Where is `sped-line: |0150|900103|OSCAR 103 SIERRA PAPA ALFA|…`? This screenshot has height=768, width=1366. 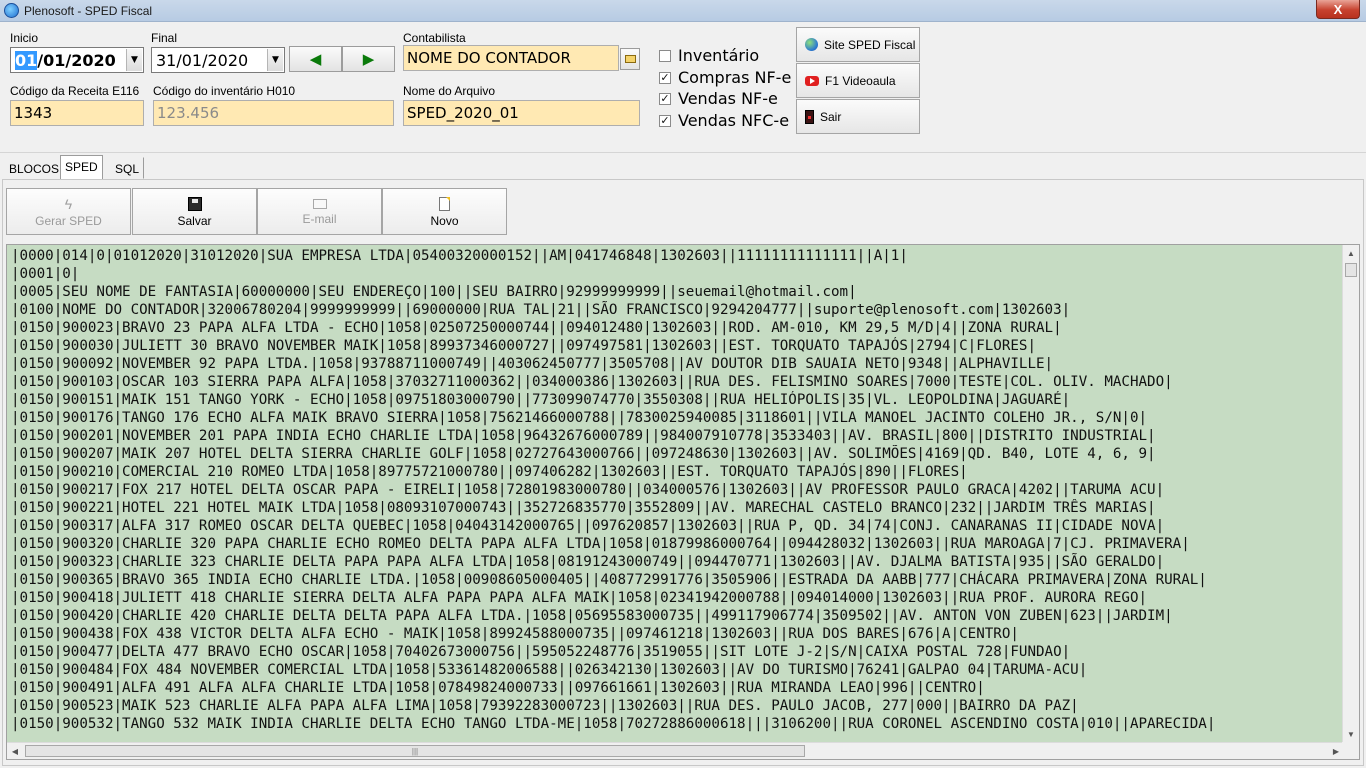
sped-line: |0150|900103|OSCAR 103 SIERRA PAPA ALFA|… is located at coordinates (592, 382).